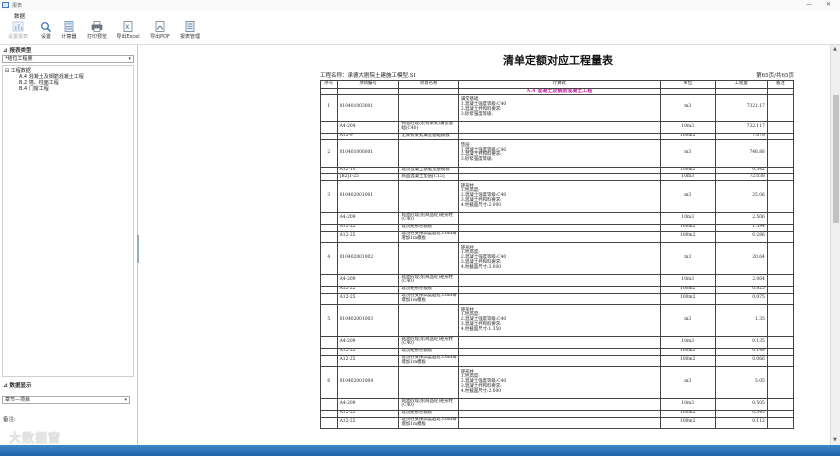  Describe the element at coordinates (34, 88) in the screenshot. I see `tree-node-doors: B.4 门窗工程` at that location.